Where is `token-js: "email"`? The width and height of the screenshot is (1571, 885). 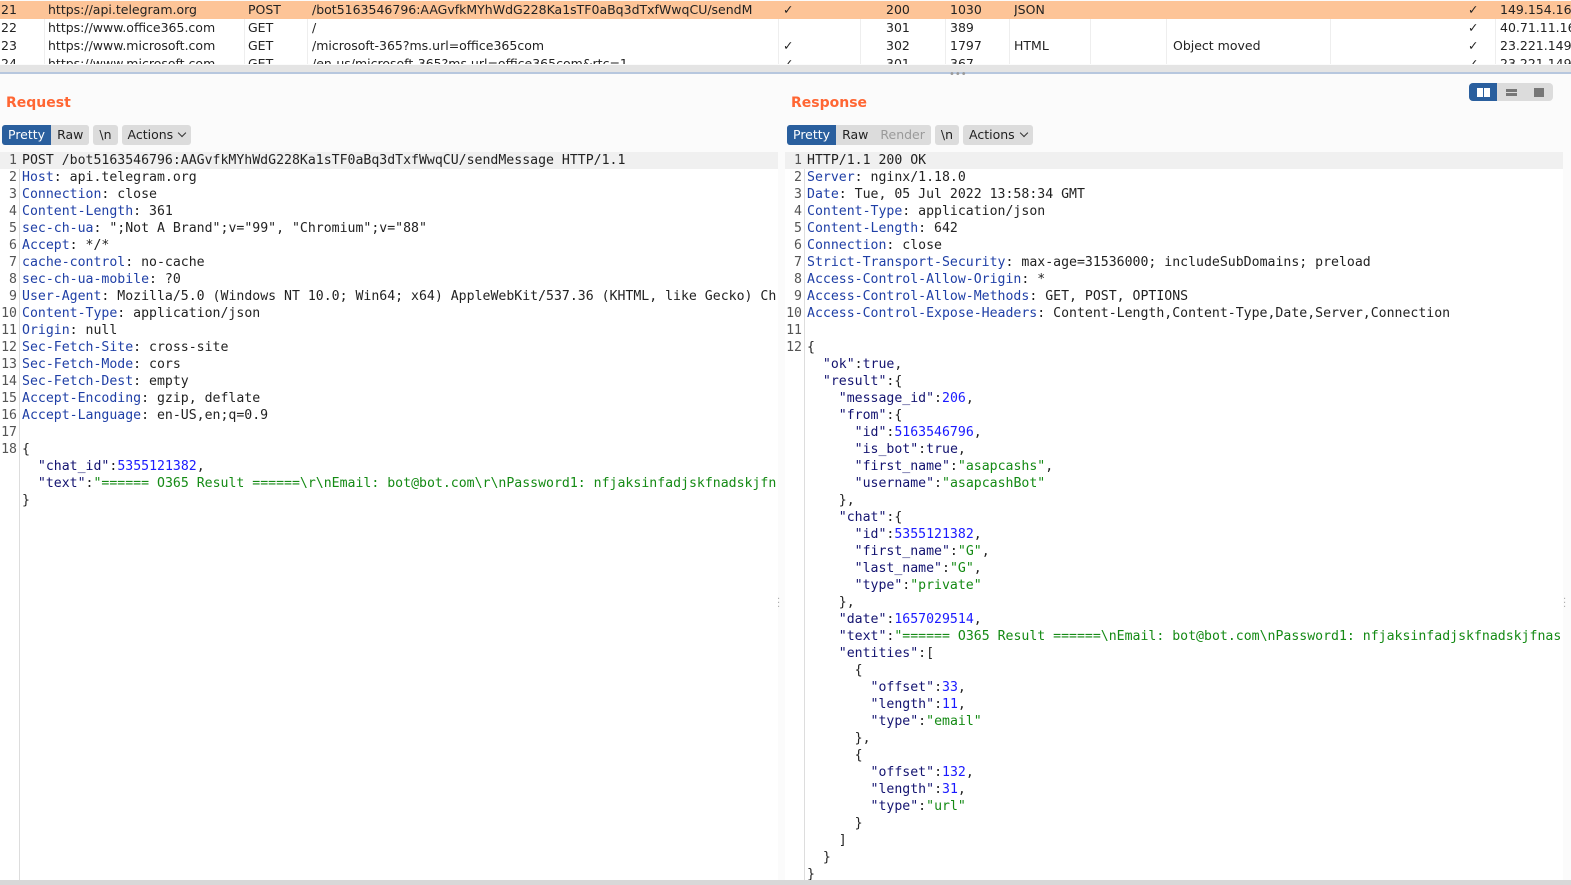
token-js: "email" is located at coordinates (954, 721).